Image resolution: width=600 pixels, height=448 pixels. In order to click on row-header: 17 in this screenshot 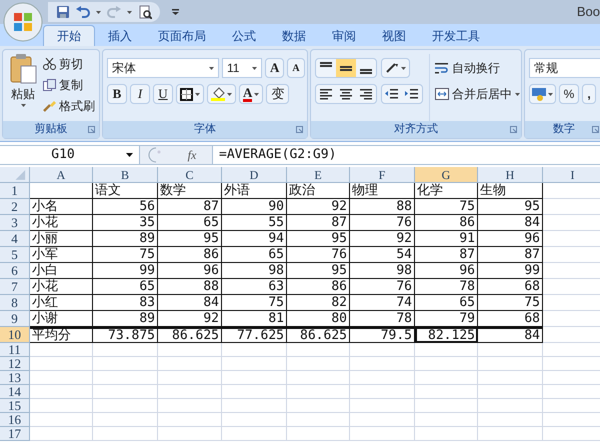, I will do `click(15, 434)`.